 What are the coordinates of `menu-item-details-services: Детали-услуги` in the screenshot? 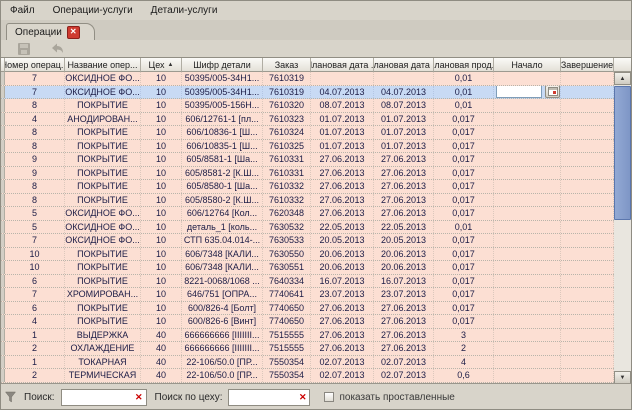 It's located at (184, 10).